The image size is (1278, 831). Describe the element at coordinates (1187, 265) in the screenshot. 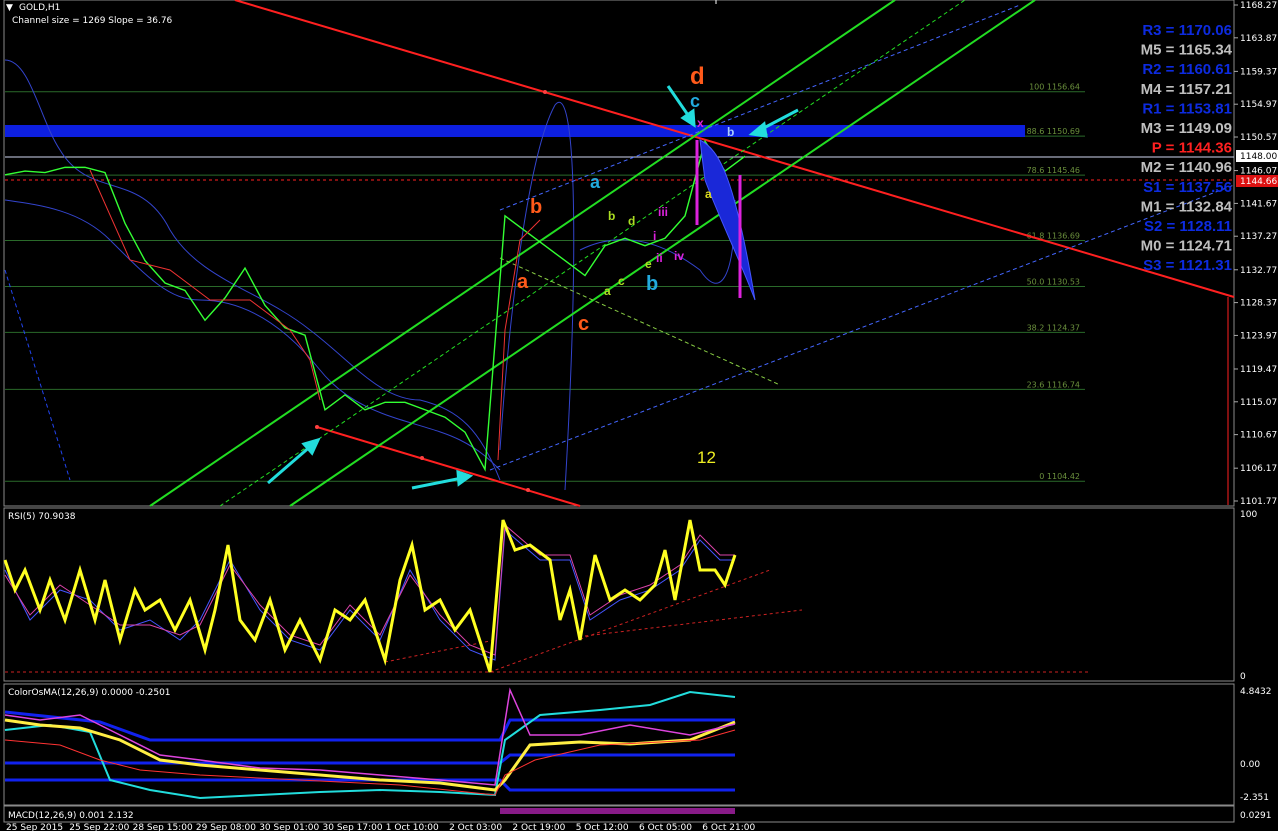

I see `pivot-label: S3 = 1121.31` at that location.